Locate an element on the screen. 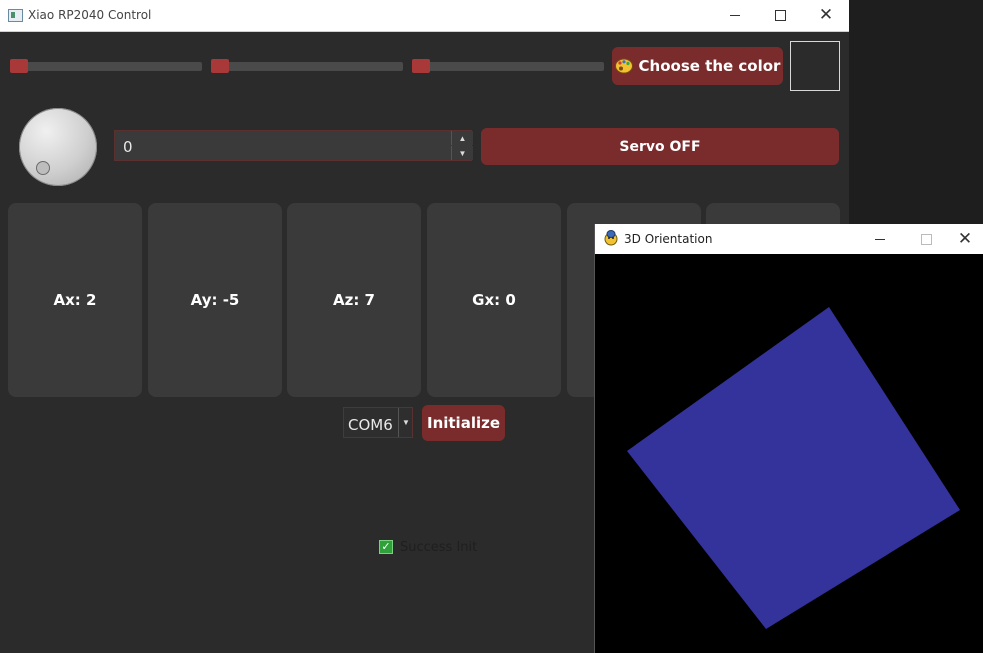  window-icon is located at coordinates (15, 15).